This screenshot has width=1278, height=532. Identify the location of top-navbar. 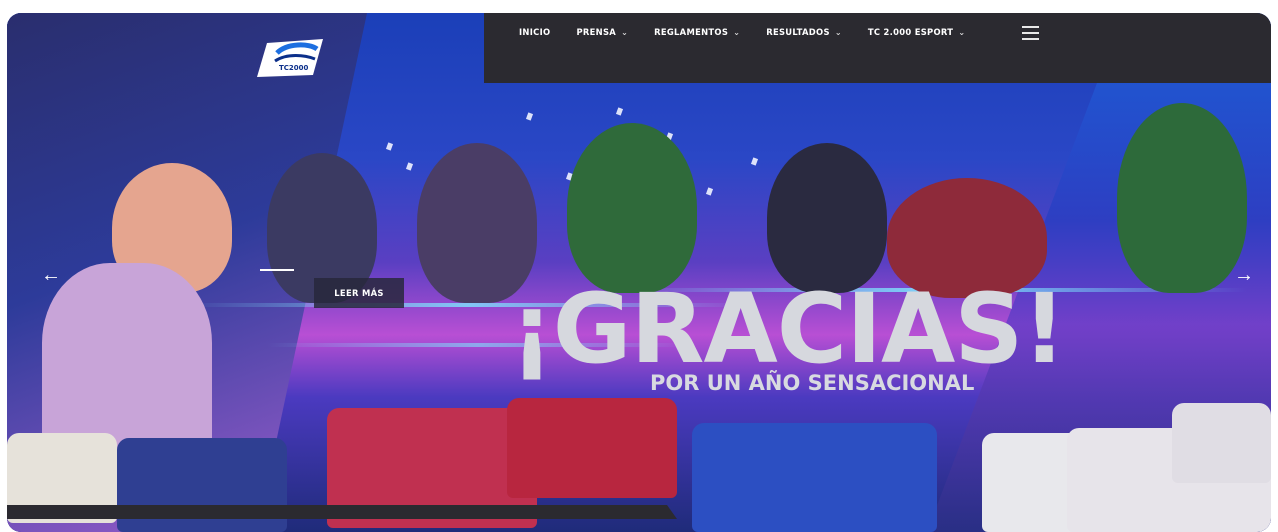
(877, 48).